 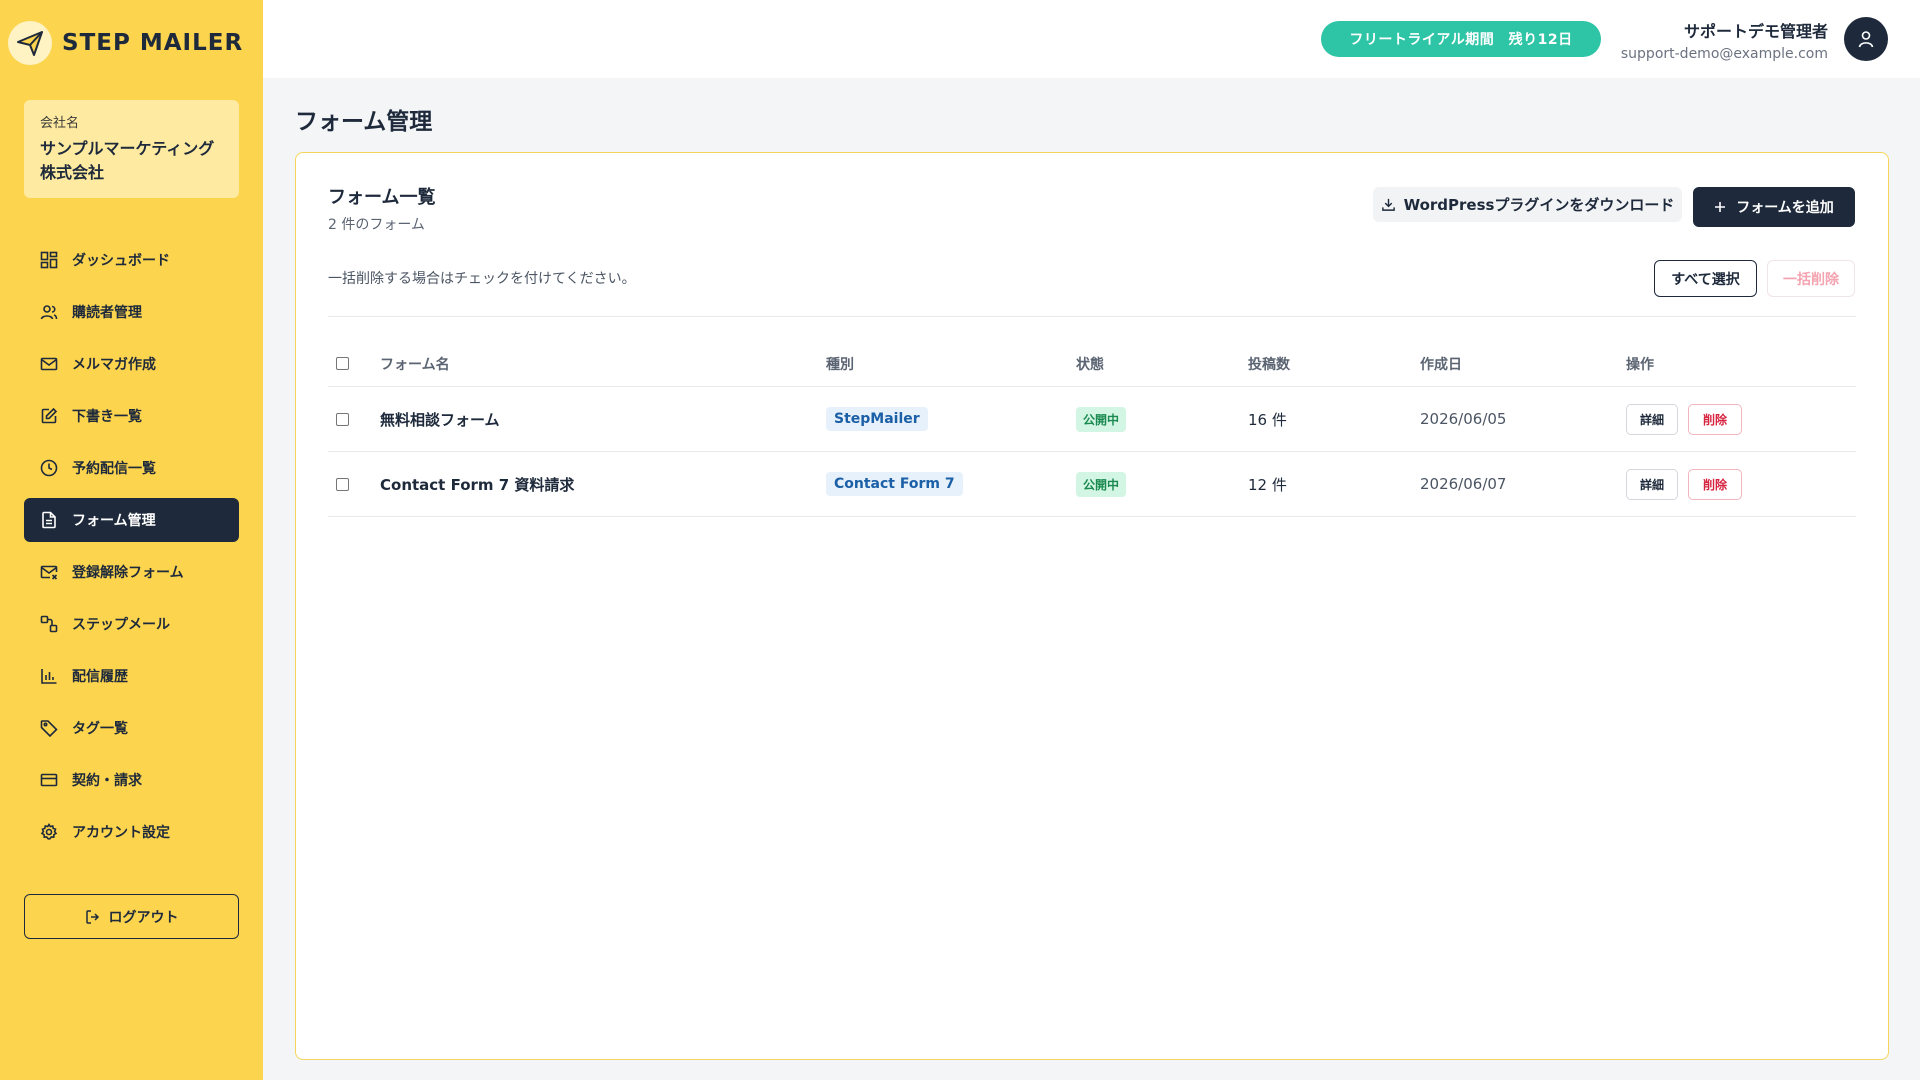 What do you see at coordinates (127, 148) in the screenshot?
I see `company-name-line1: サンプルマーケティング` at bounding box center [127, 148].